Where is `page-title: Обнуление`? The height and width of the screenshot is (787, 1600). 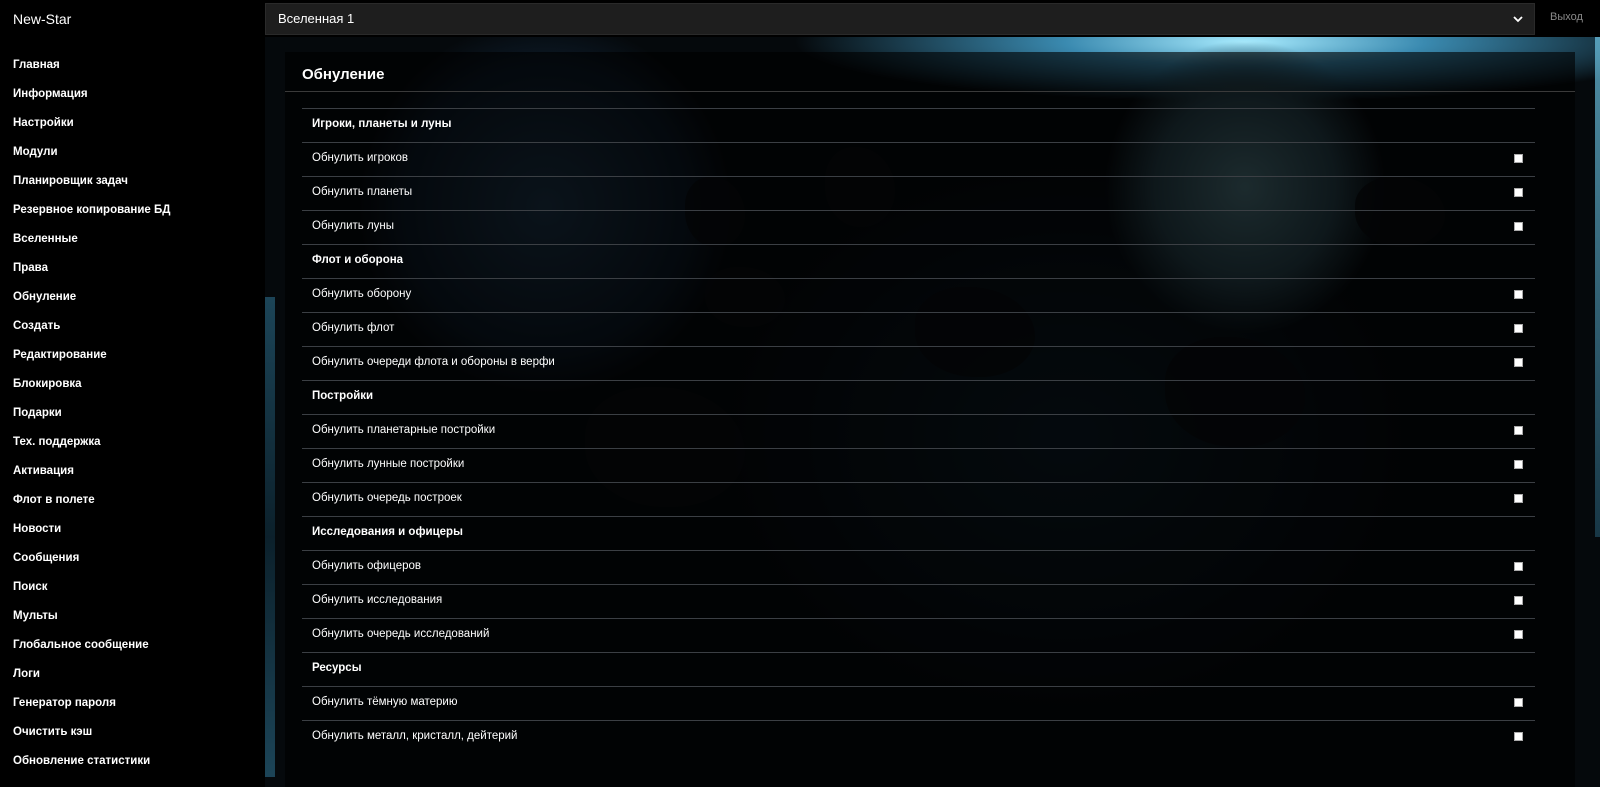 page-title: Обнуление is located at coordinates (343, 74).